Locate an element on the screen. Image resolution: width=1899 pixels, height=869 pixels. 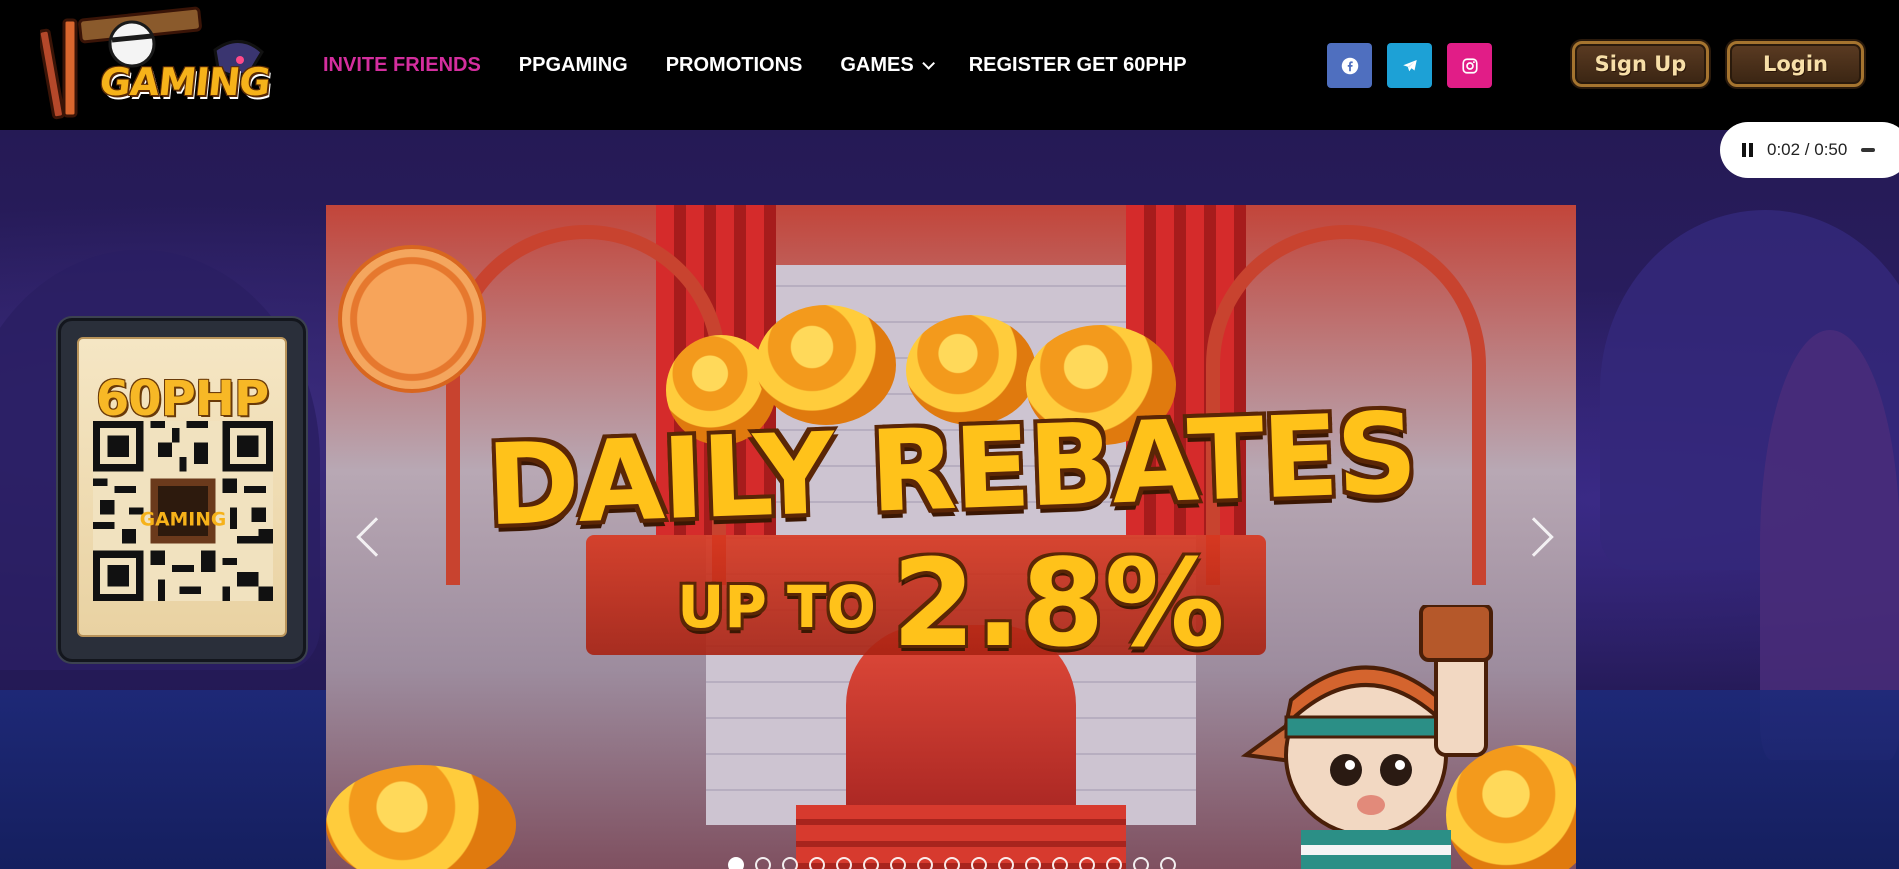
nav-games-label: GAMES is located at coordinates (877, 64).